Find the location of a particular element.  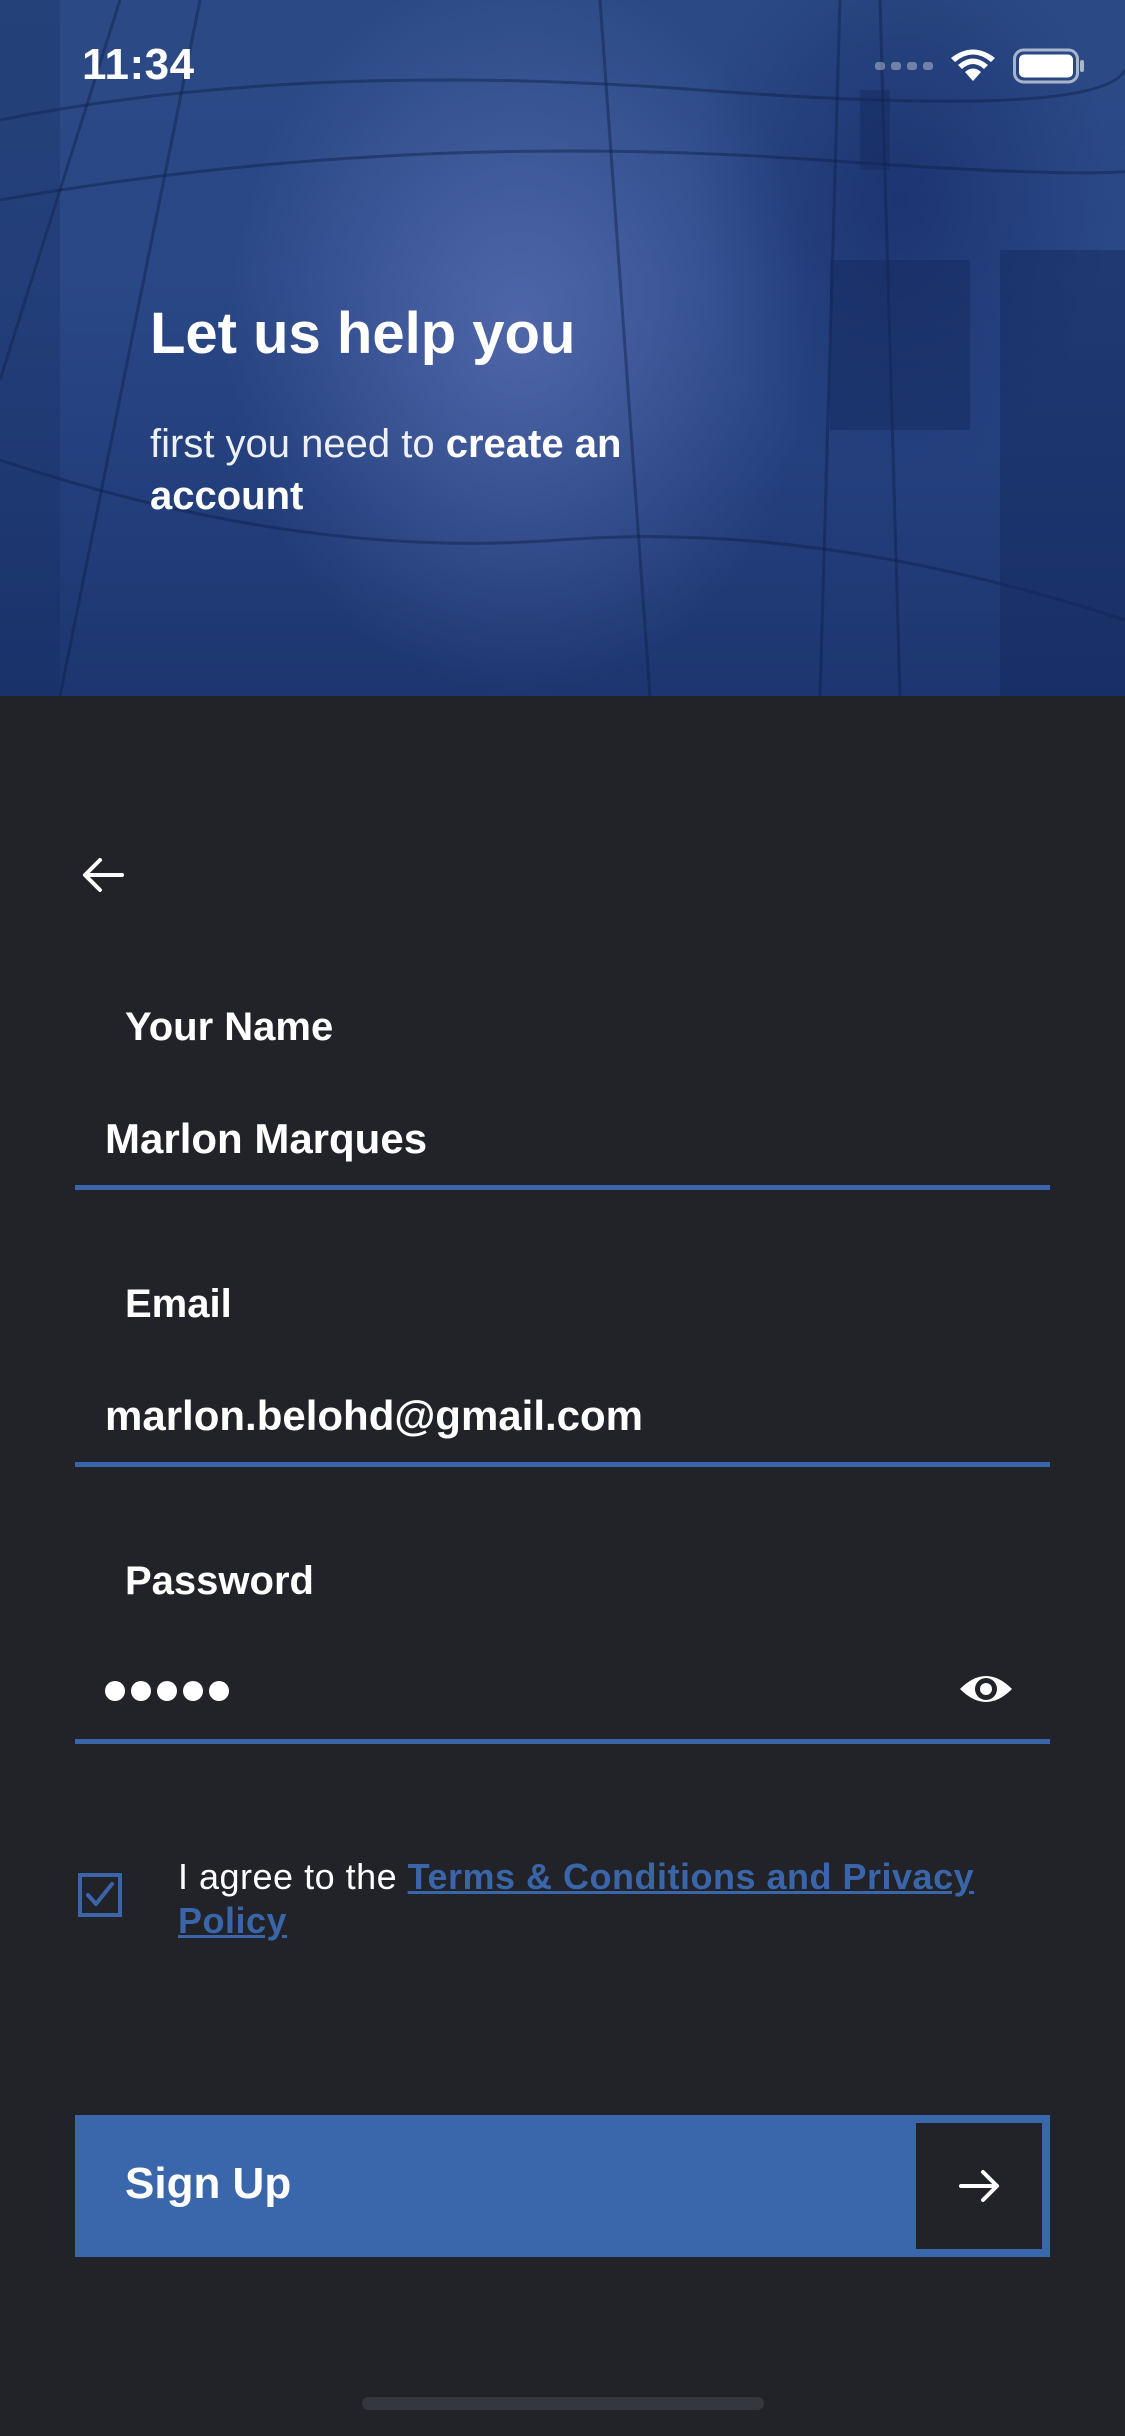

password-label: Password is located at coordinates (219, 1581).